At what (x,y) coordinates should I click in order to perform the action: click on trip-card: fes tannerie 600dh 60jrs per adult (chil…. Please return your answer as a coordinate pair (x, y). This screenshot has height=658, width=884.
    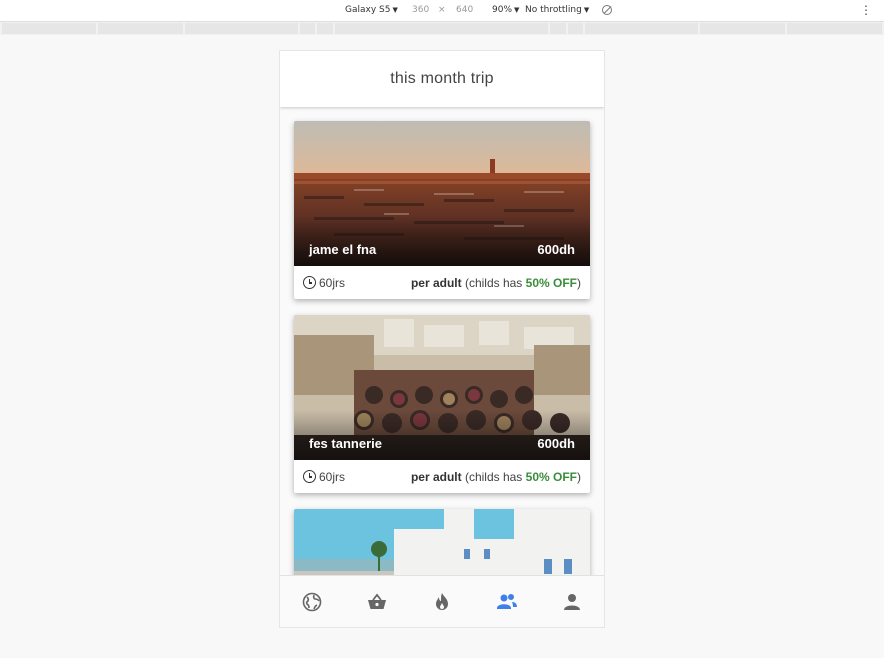
    Looking at the image, I should click on (442, 404).